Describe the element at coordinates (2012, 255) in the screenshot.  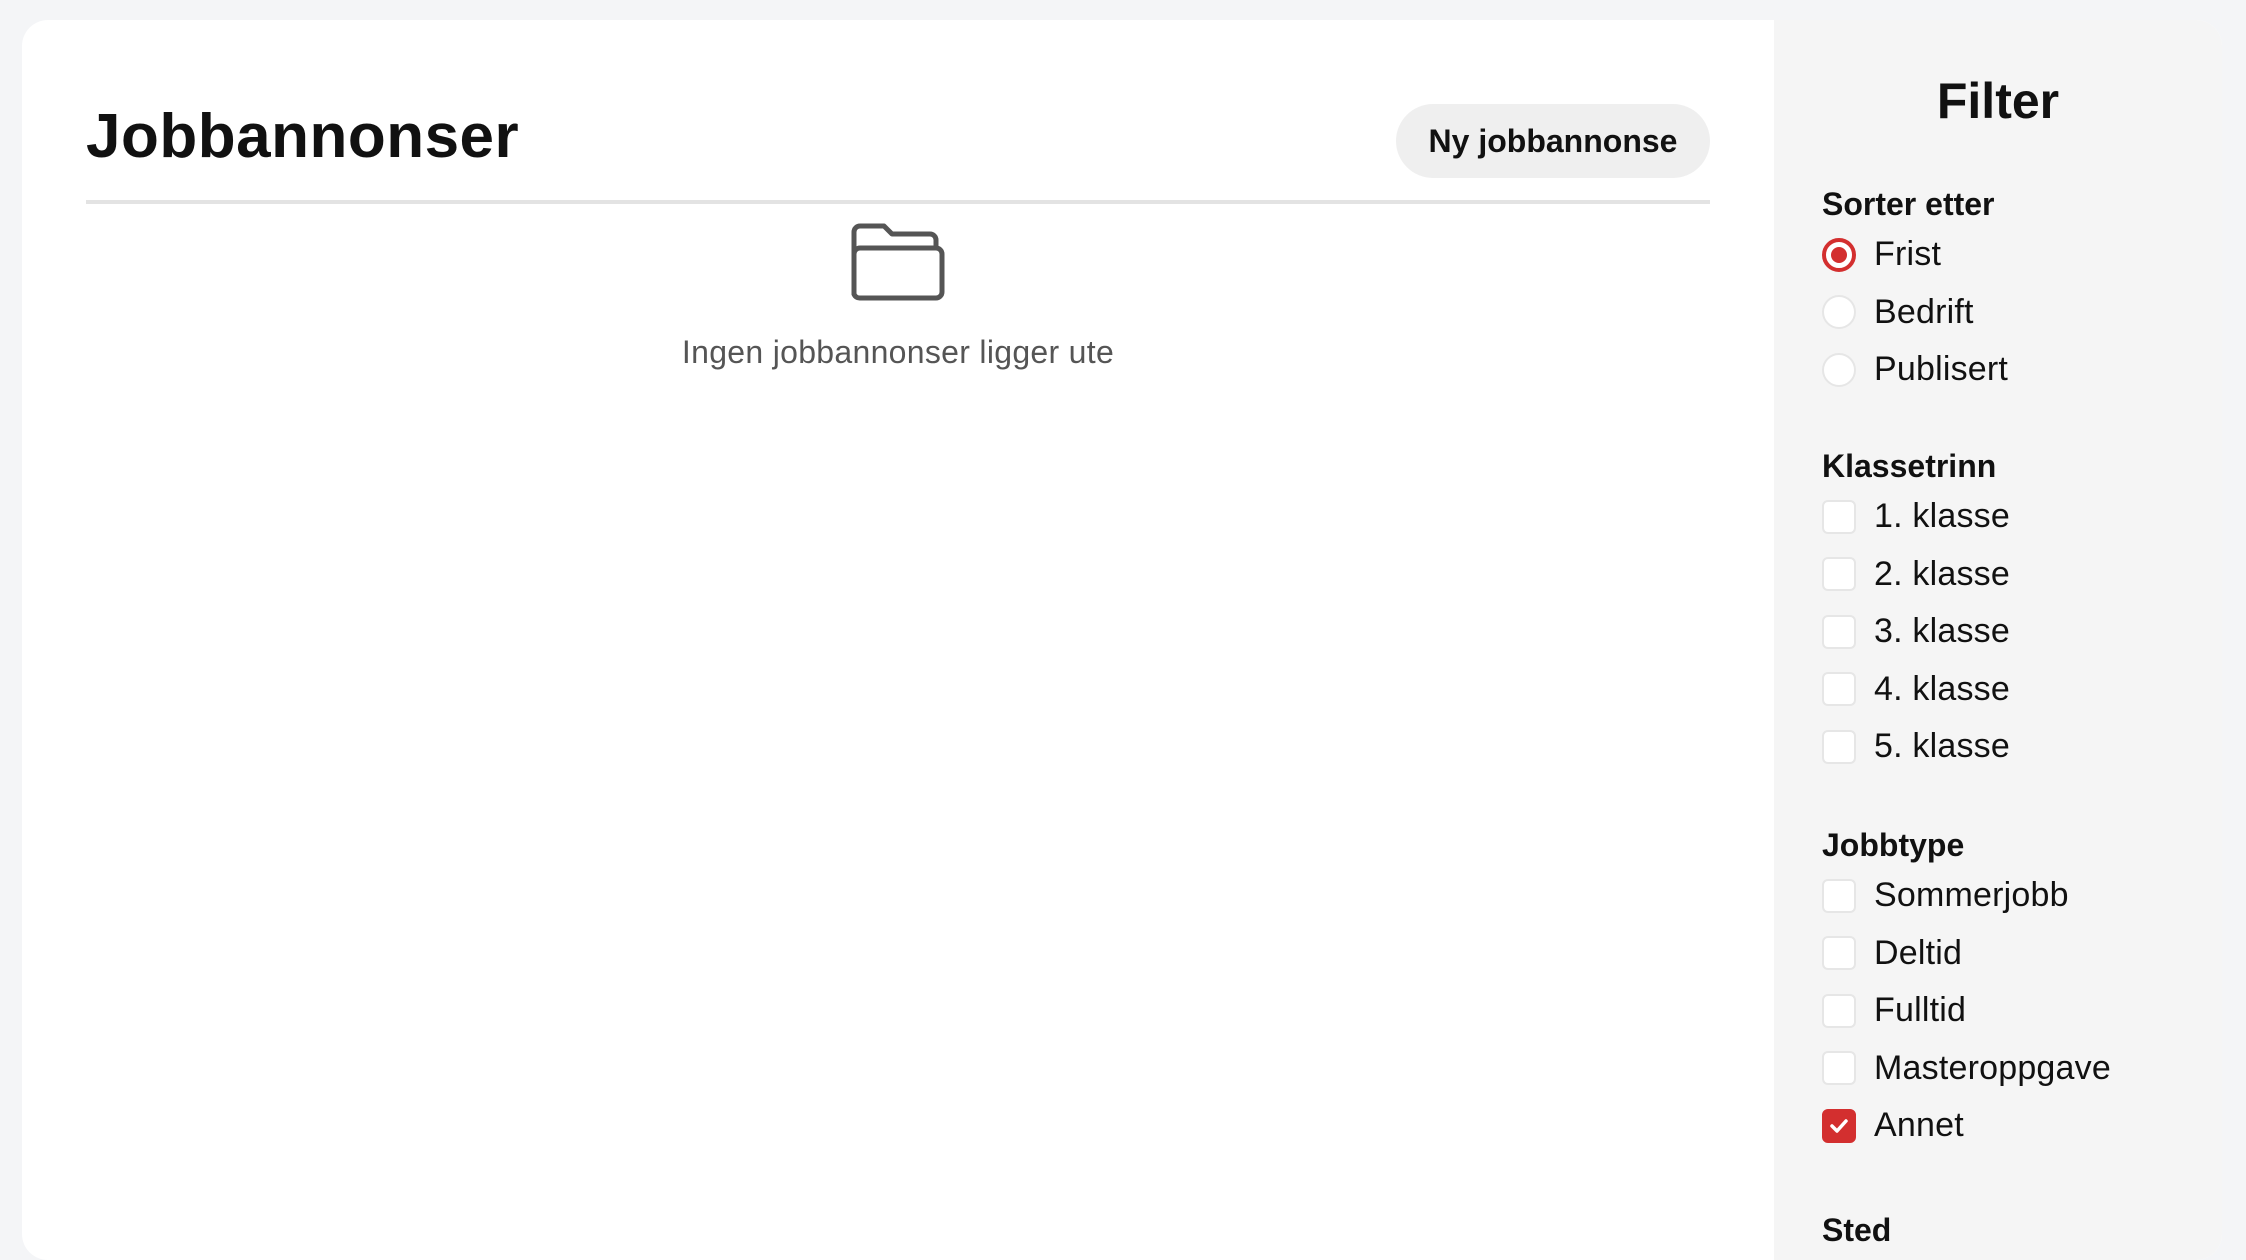
I see `sort-option-frist: Frist` at that location.